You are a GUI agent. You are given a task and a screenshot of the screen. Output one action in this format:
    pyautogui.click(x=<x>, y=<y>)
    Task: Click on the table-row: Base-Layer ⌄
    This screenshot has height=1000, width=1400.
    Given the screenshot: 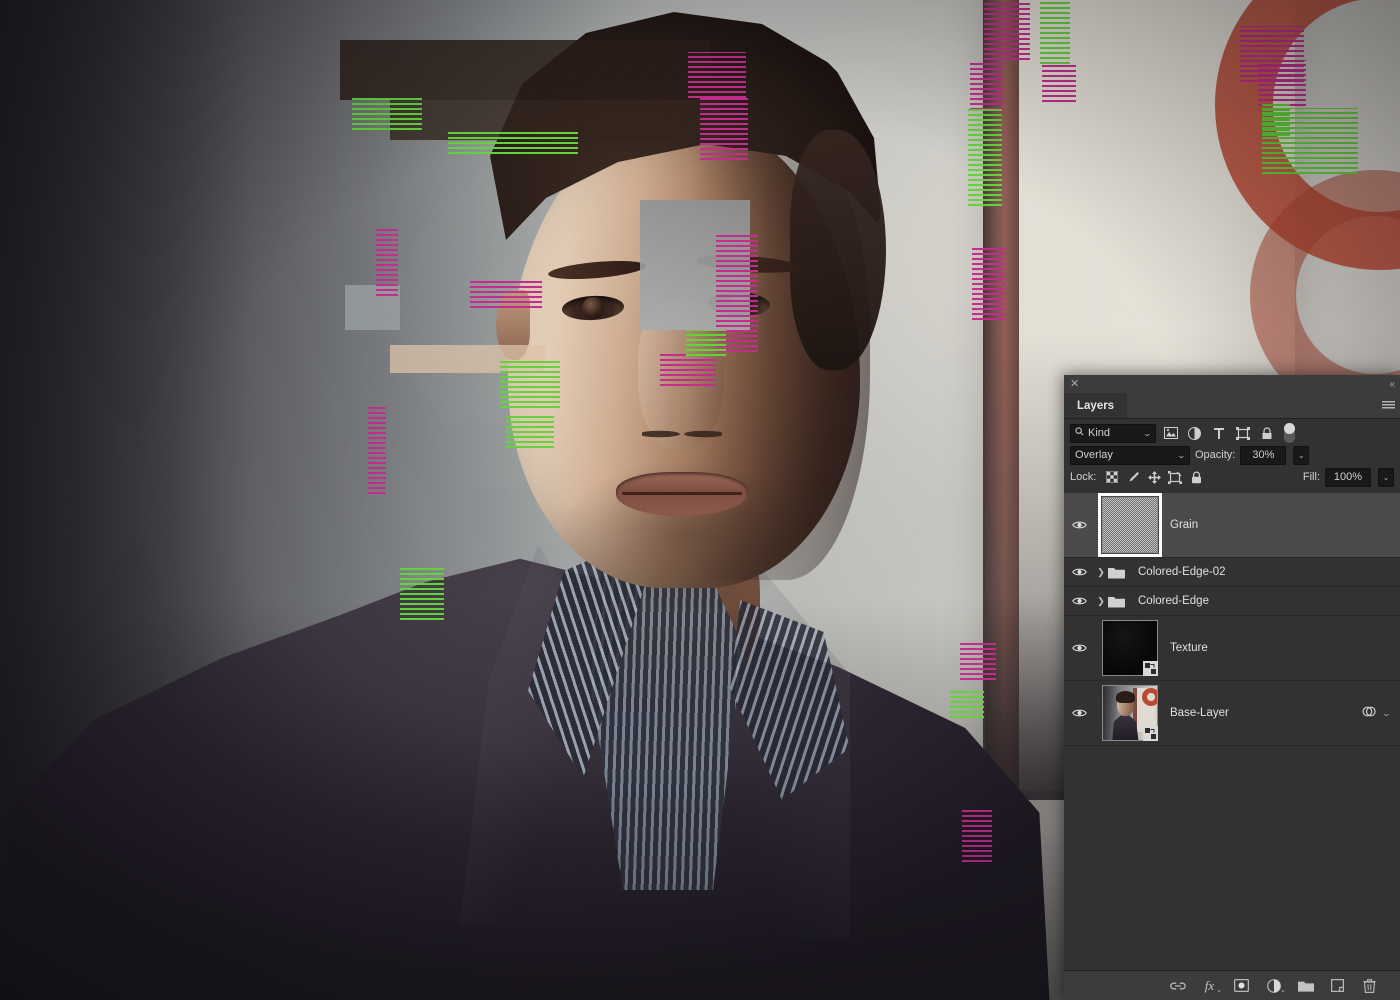 What is the action you would take?
    pyautogui.click(x=1232, y=713)
    